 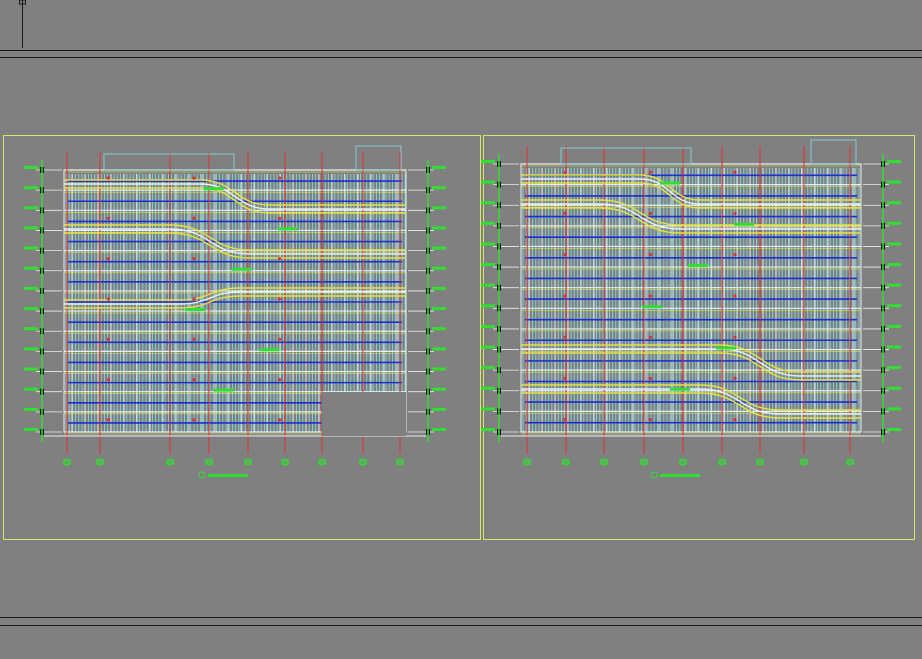 What do you see at coordinates (833, 152) in the screenshot?
I see `roof-structure` at bounding box center [833, 152].